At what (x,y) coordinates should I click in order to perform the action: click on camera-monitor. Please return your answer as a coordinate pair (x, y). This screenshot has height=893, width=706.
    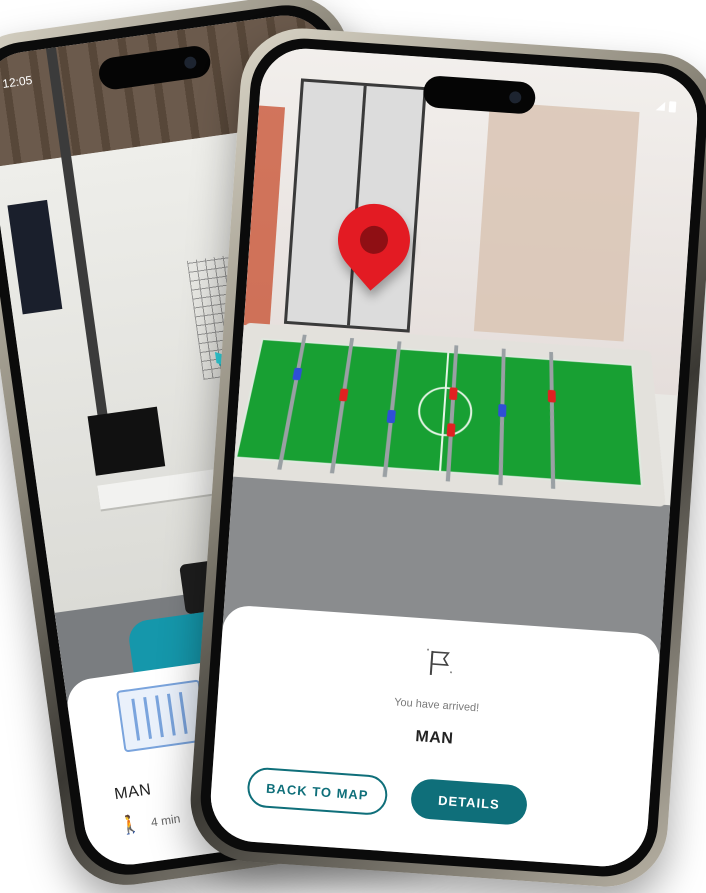
    Looking at the image, I should click on (127, 441).